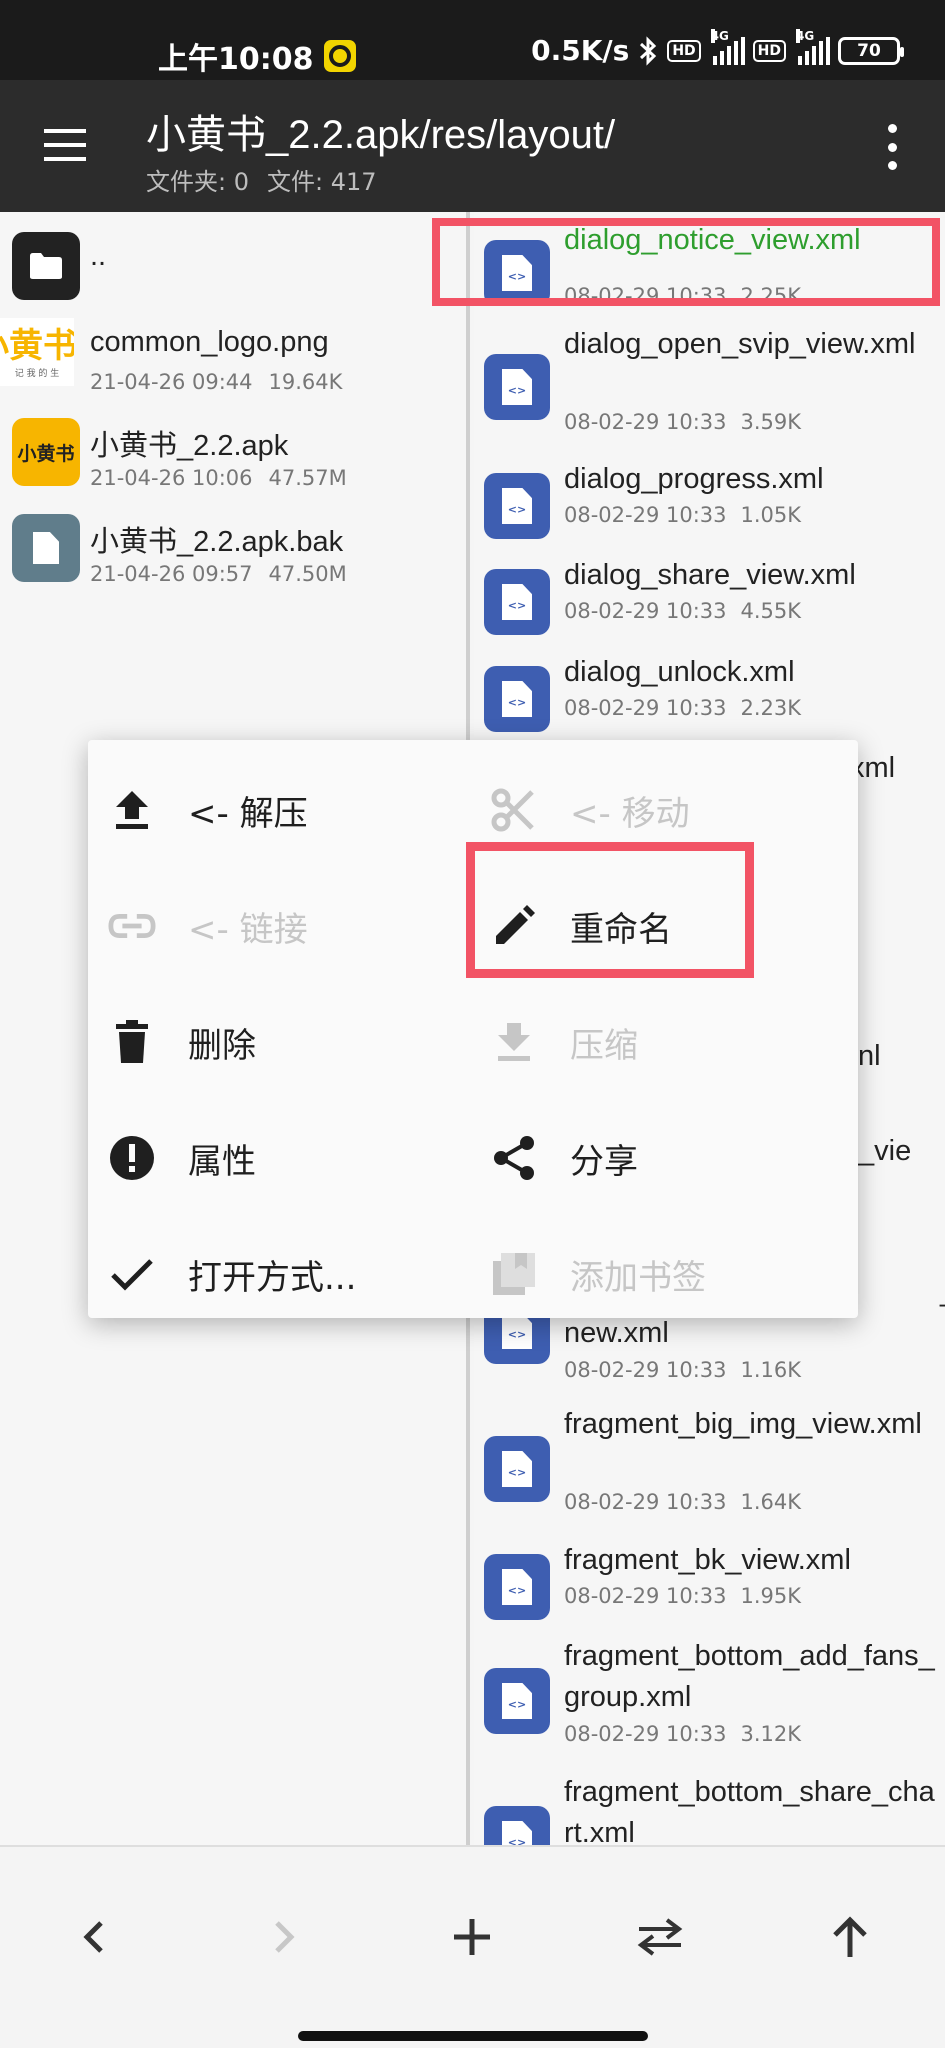  Describe the element at coordinates (171, 478) in the screenshot. I see `file-date: 21-04-26 10:06` at that location.